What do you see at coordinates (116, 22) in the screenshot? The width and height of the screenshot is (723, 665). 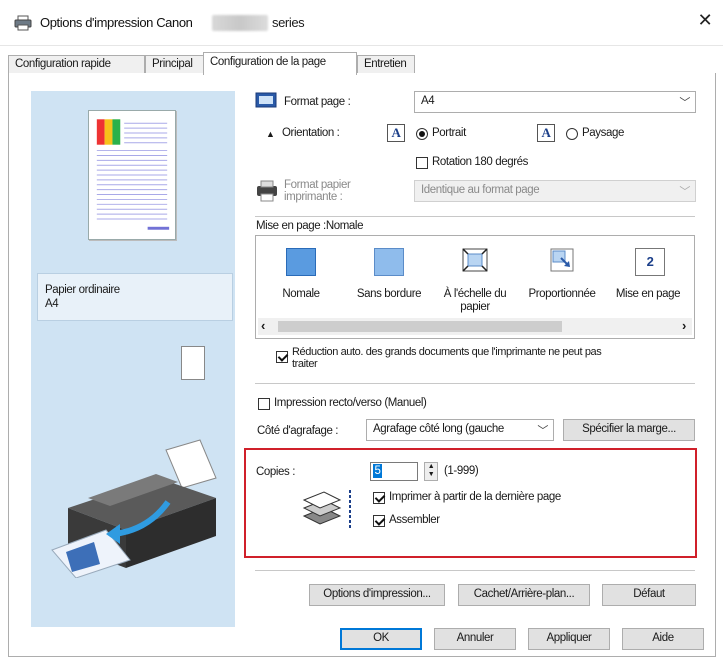 I see `window-title: Options d'impression Canon` at bounding box center [116, 22].